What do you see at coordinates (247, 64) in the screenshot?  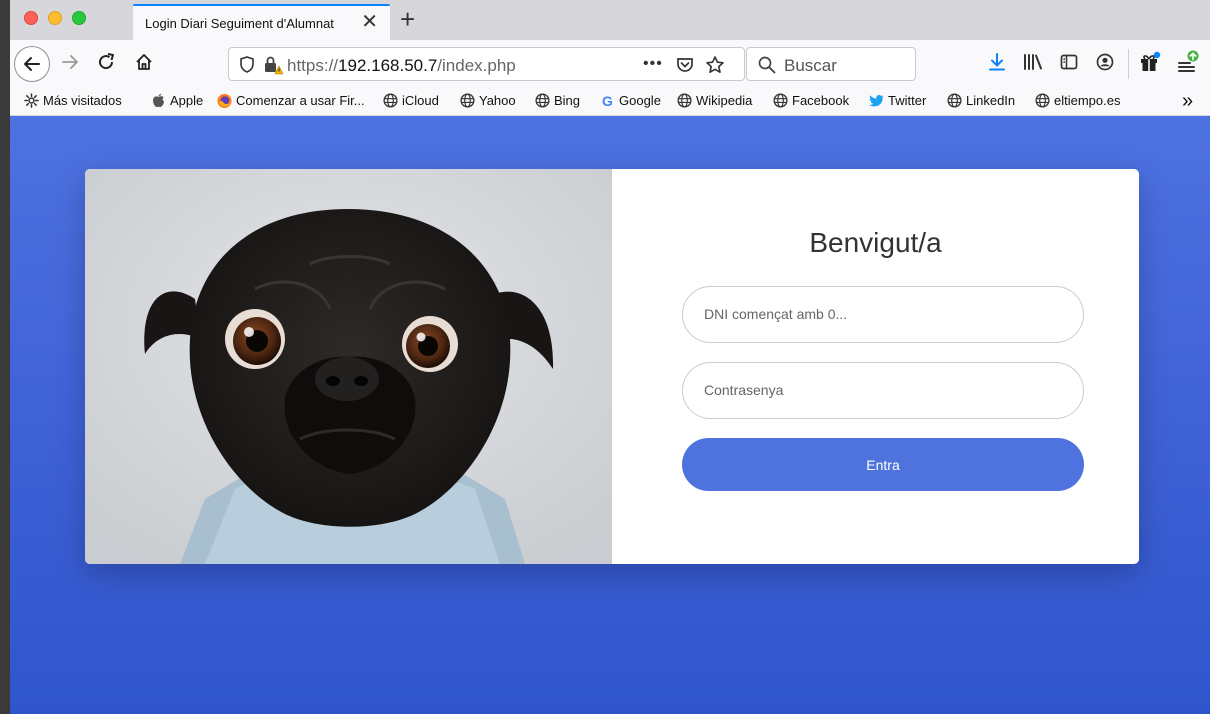 I see `shield-icon` at bounding box center [247, 64].